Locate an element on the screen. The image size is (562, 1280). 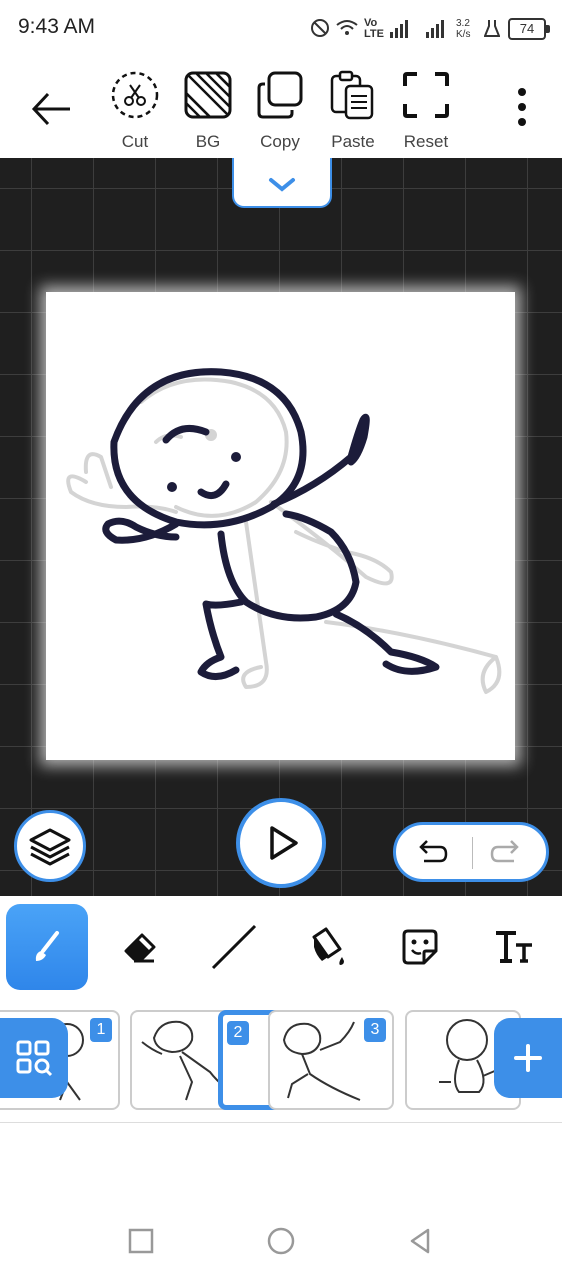
chevron-down-icon is located at coordinates (282, 185).